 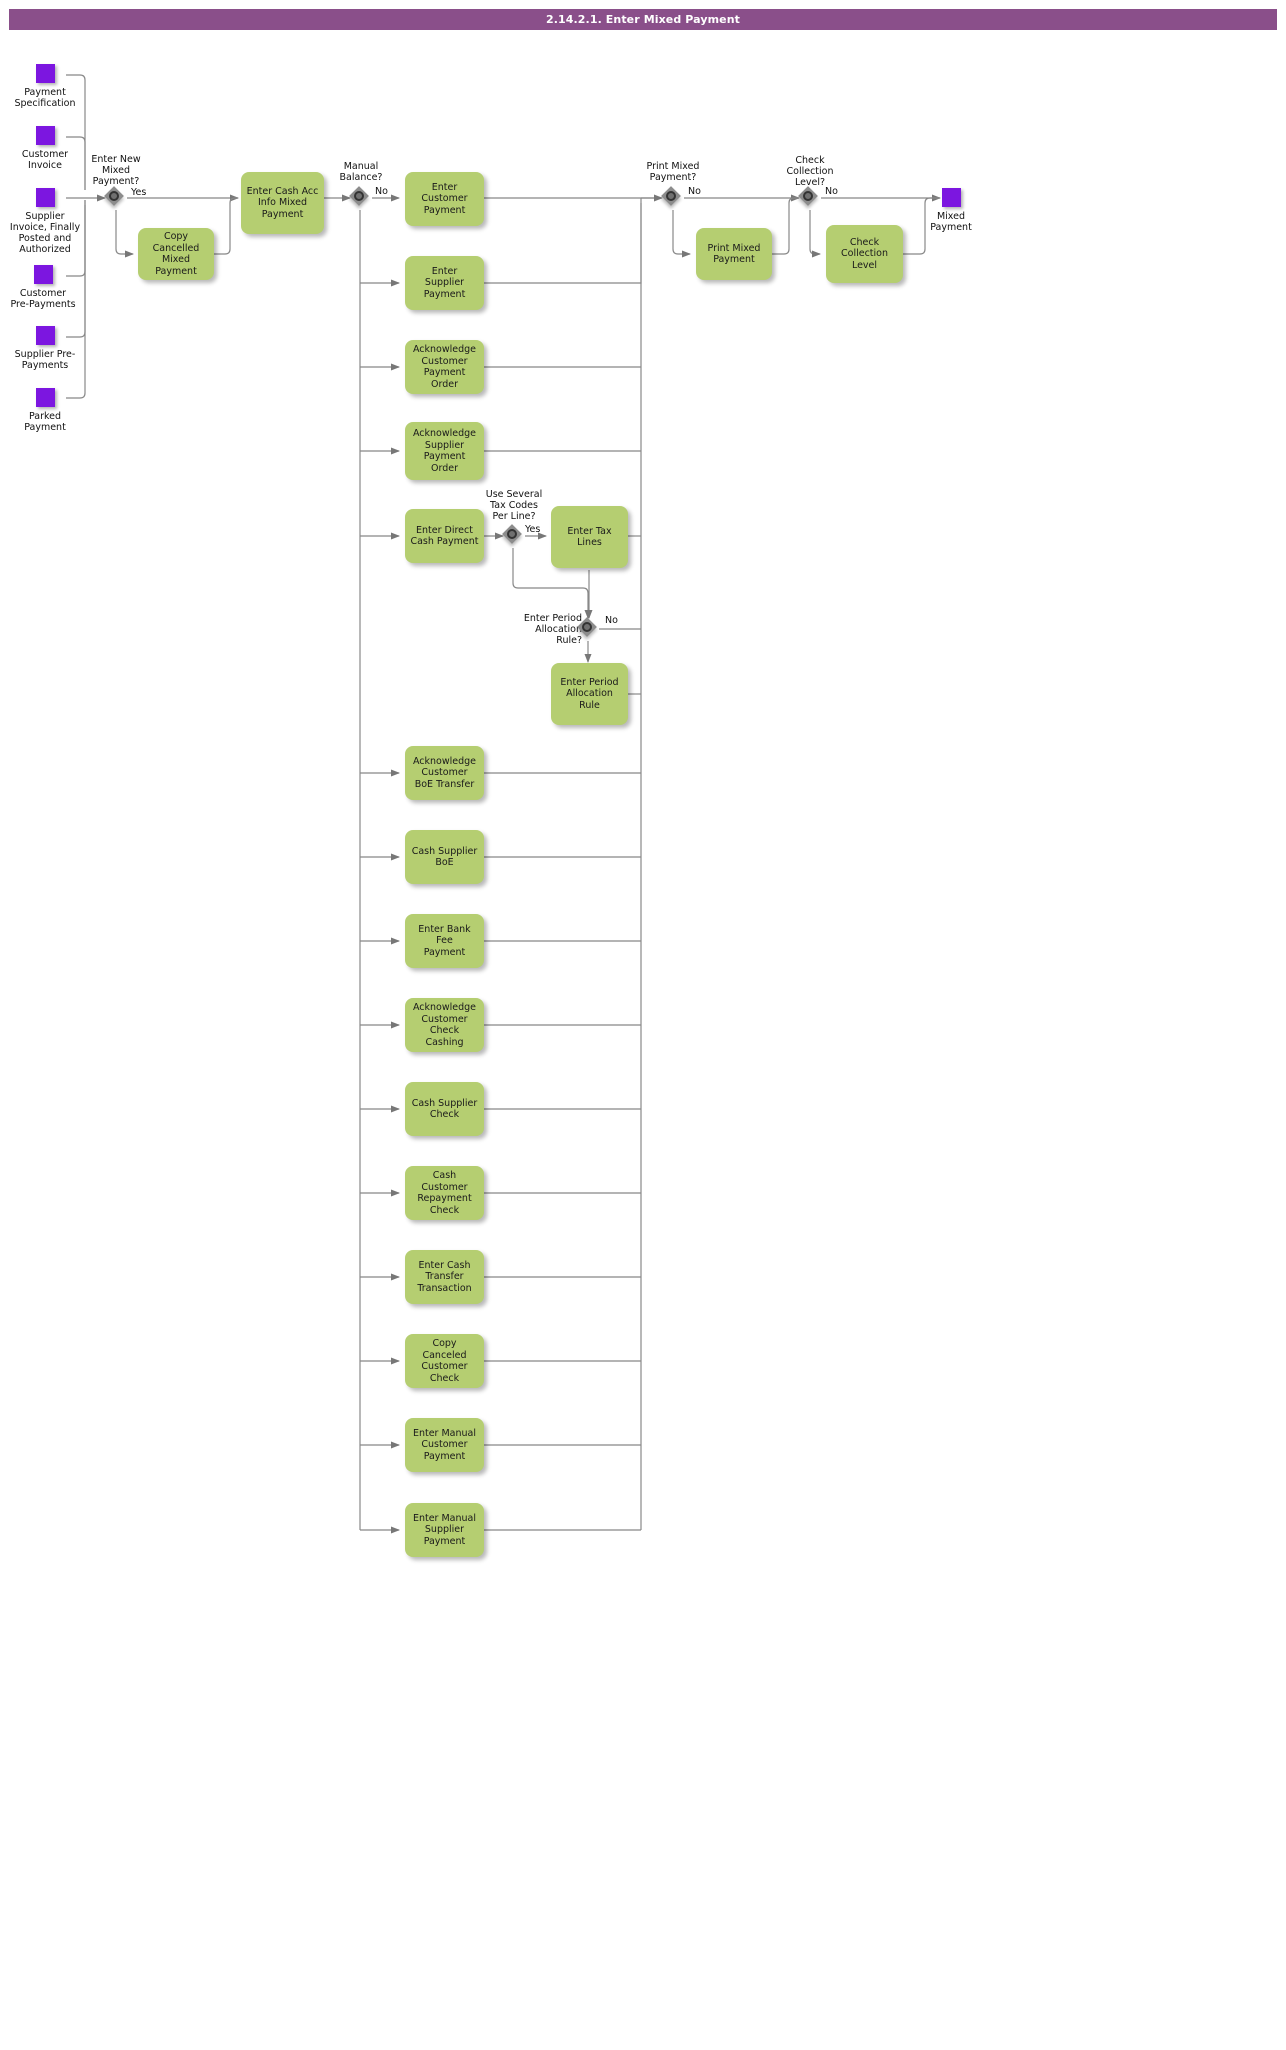 What do you see at coordinates (533, 529) in the screenshot?
I see `flow-label-yes-use-several-tax-codes: Yes` at bounding box center [533, 529].